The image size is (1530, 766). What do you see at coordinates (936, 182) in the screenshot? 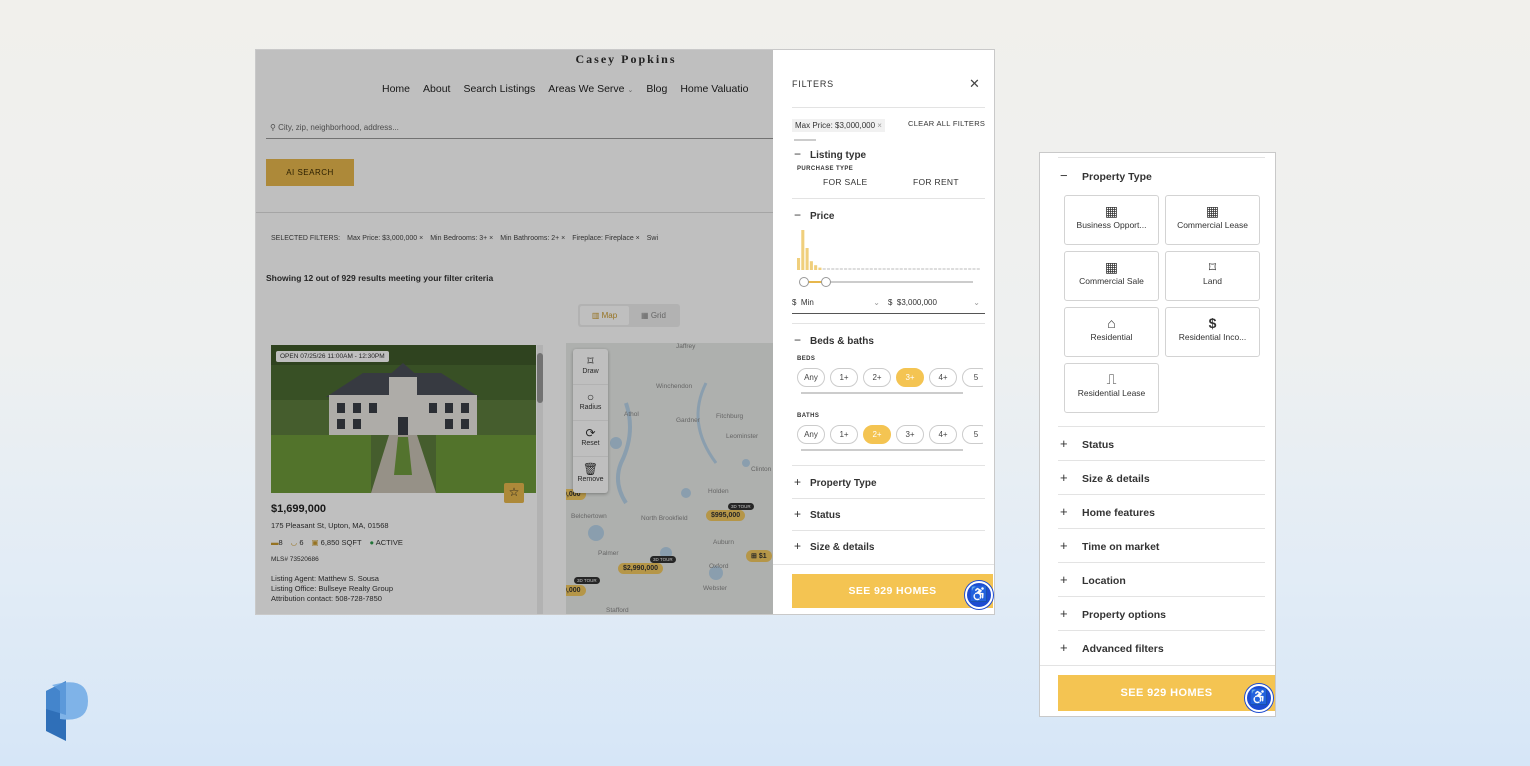
I see `for-rent-option: FOR RENT` at bounding box center [936, 182].